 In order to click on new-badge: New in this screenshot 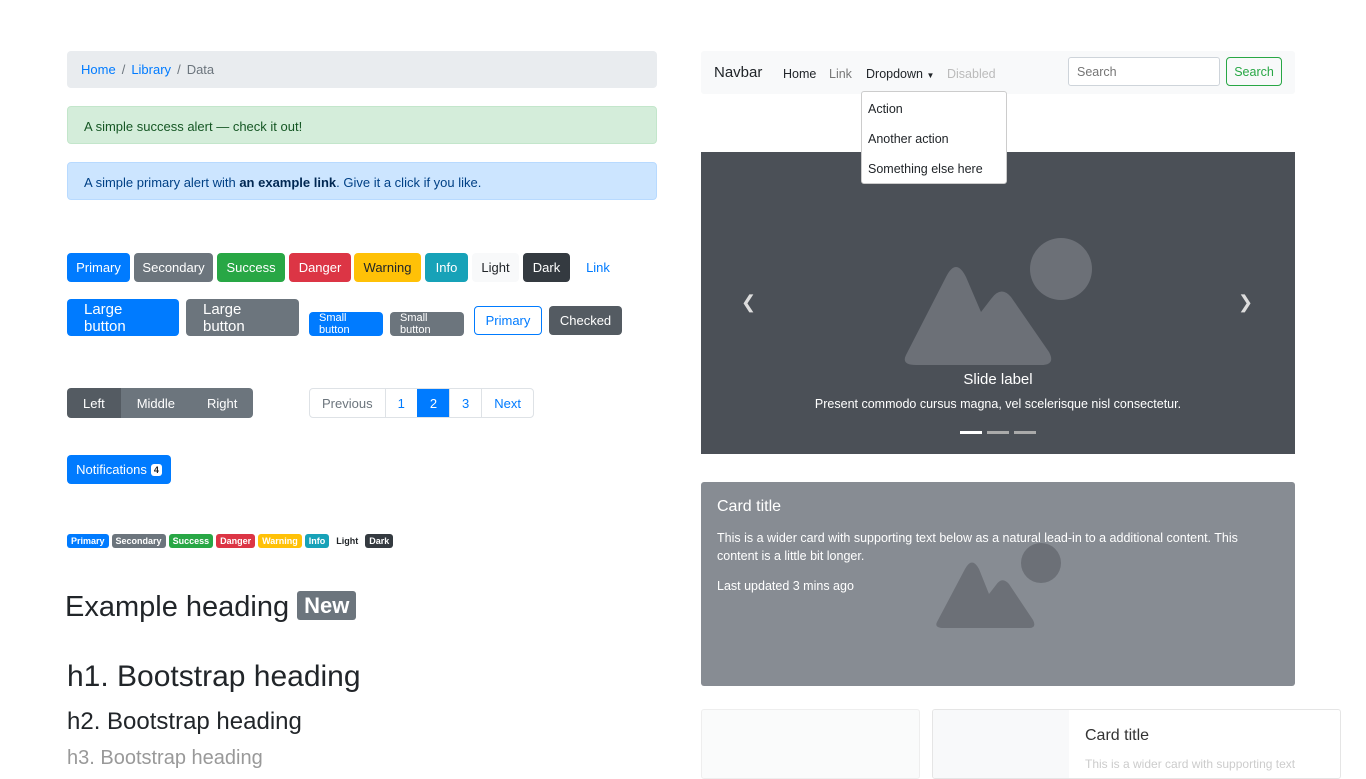, I will do `click(327, 605)`.